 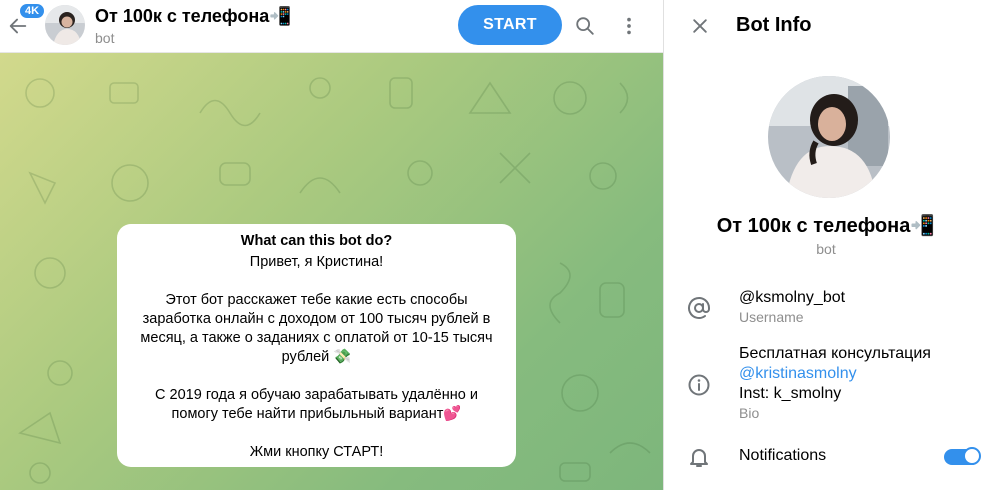 I want to click on avatar, so click(x=65, y=25).